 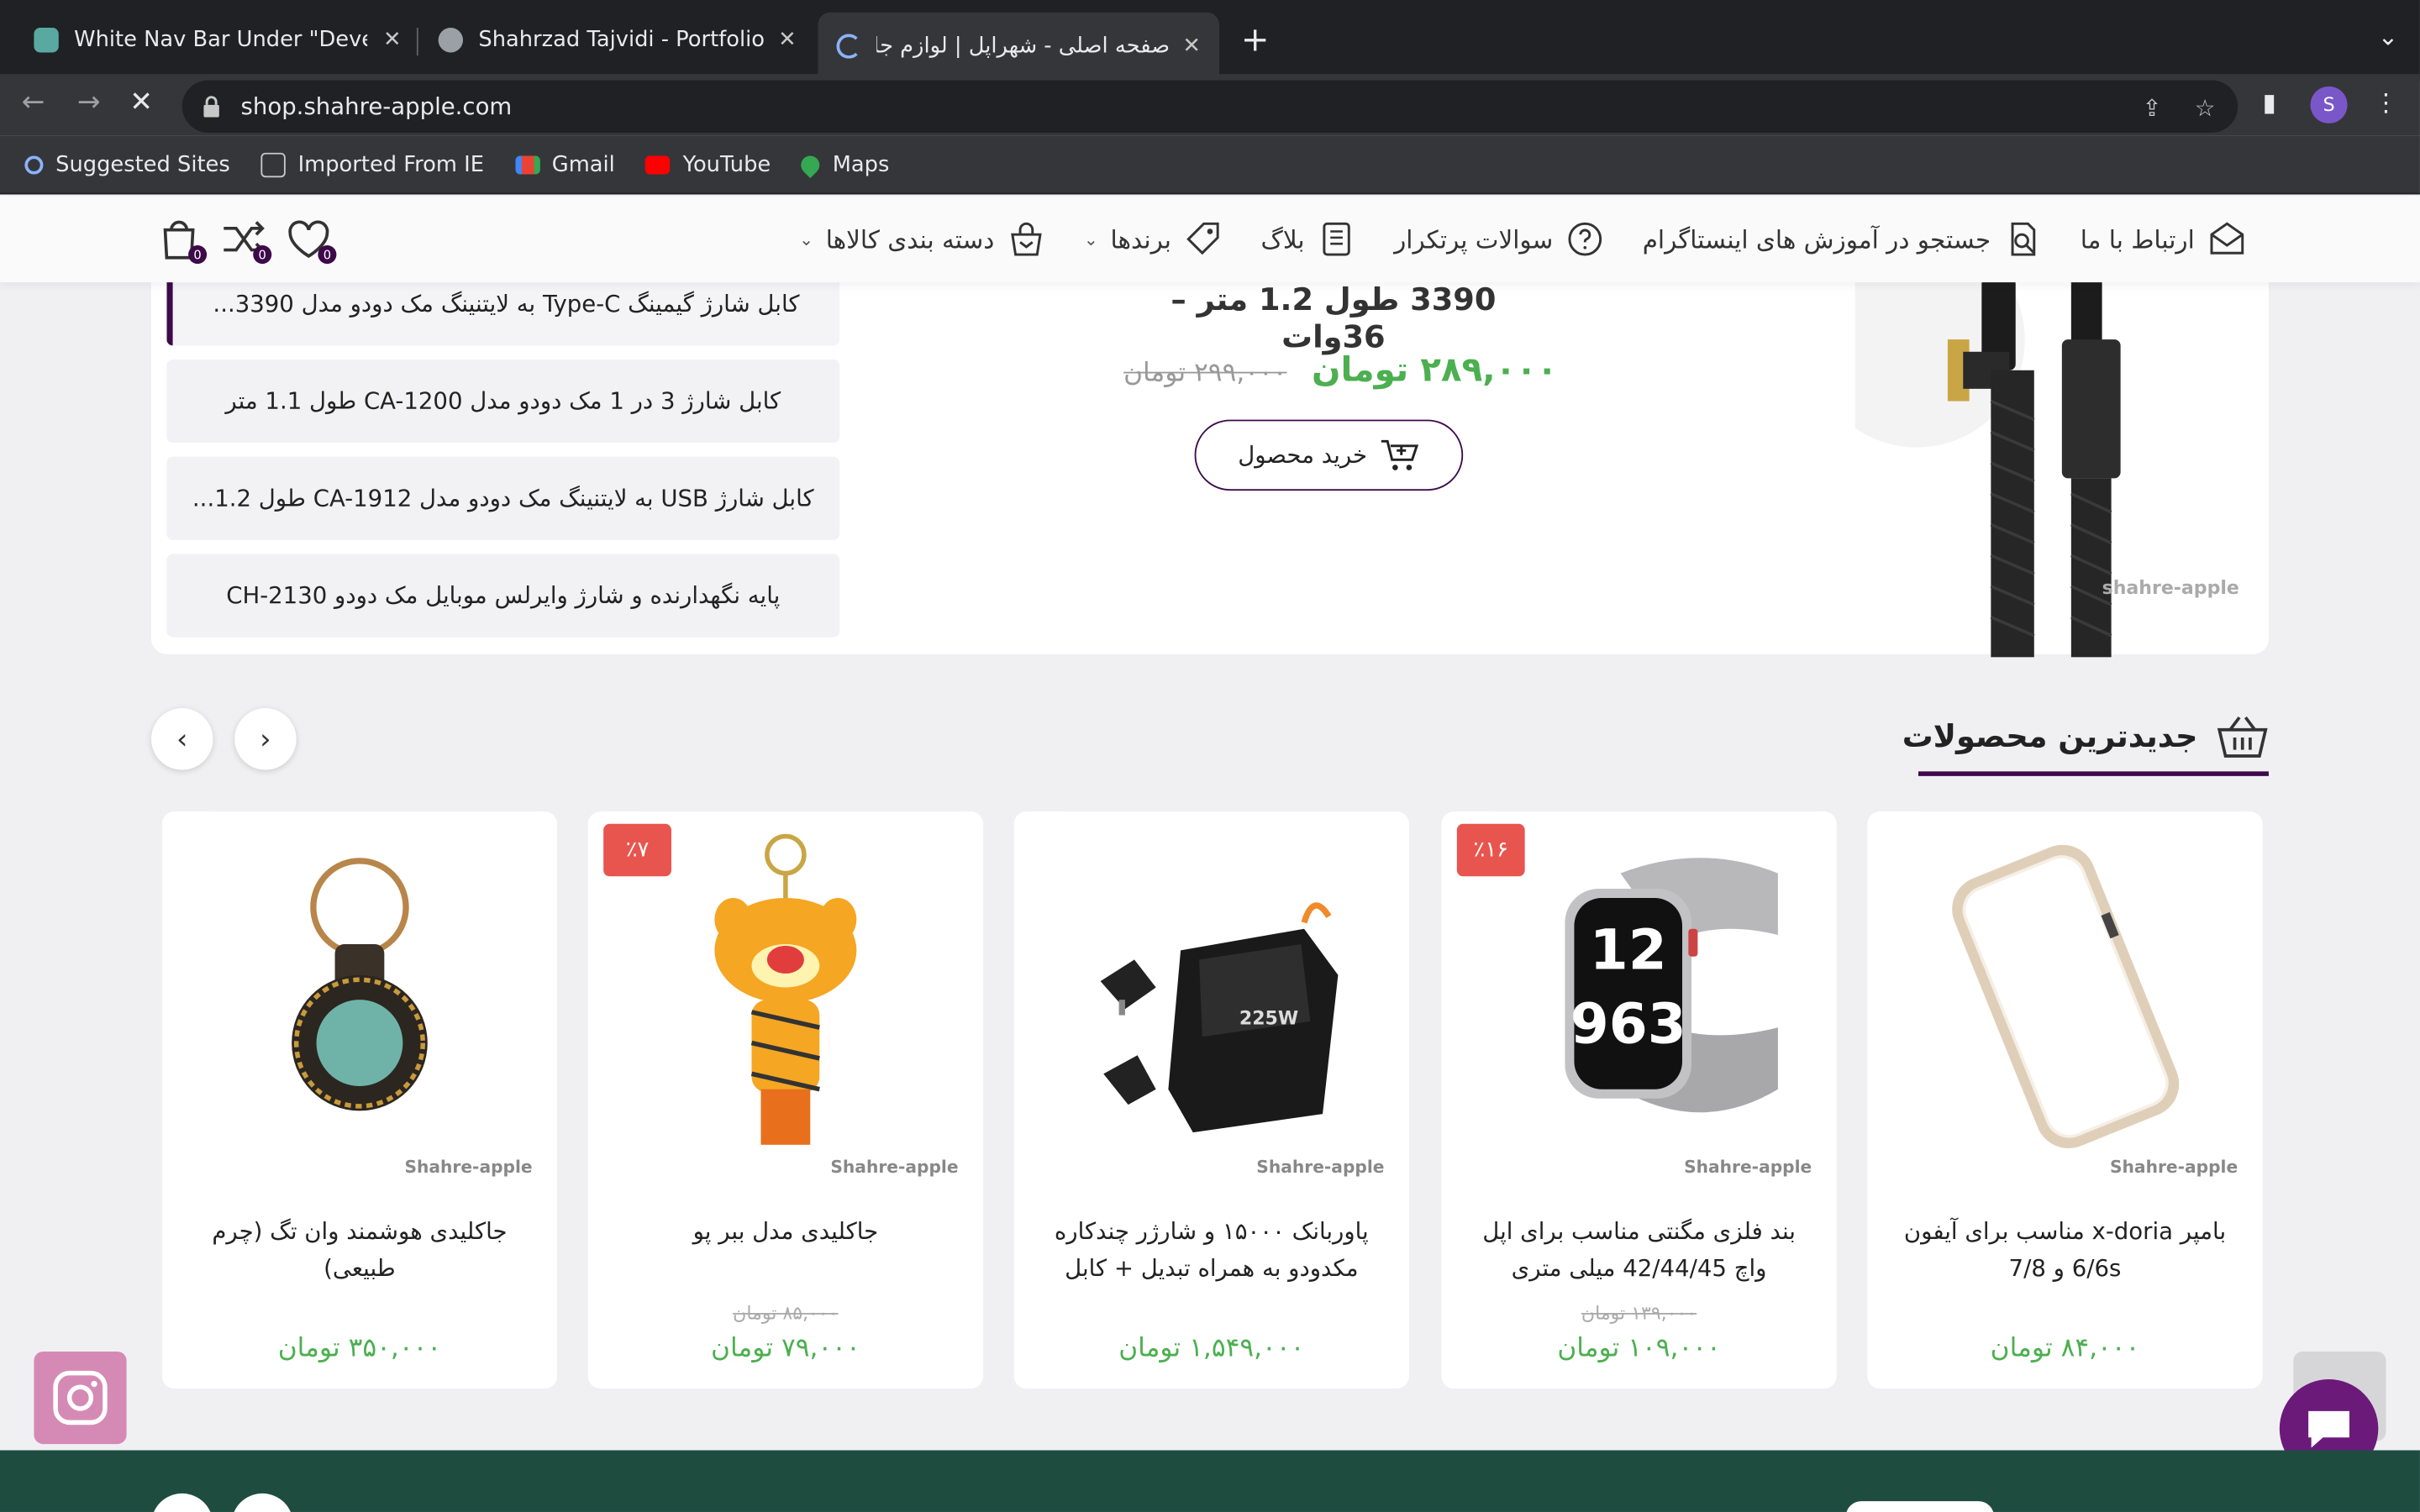 I want to click on forward-icon: →, so click(x=89, y=103).